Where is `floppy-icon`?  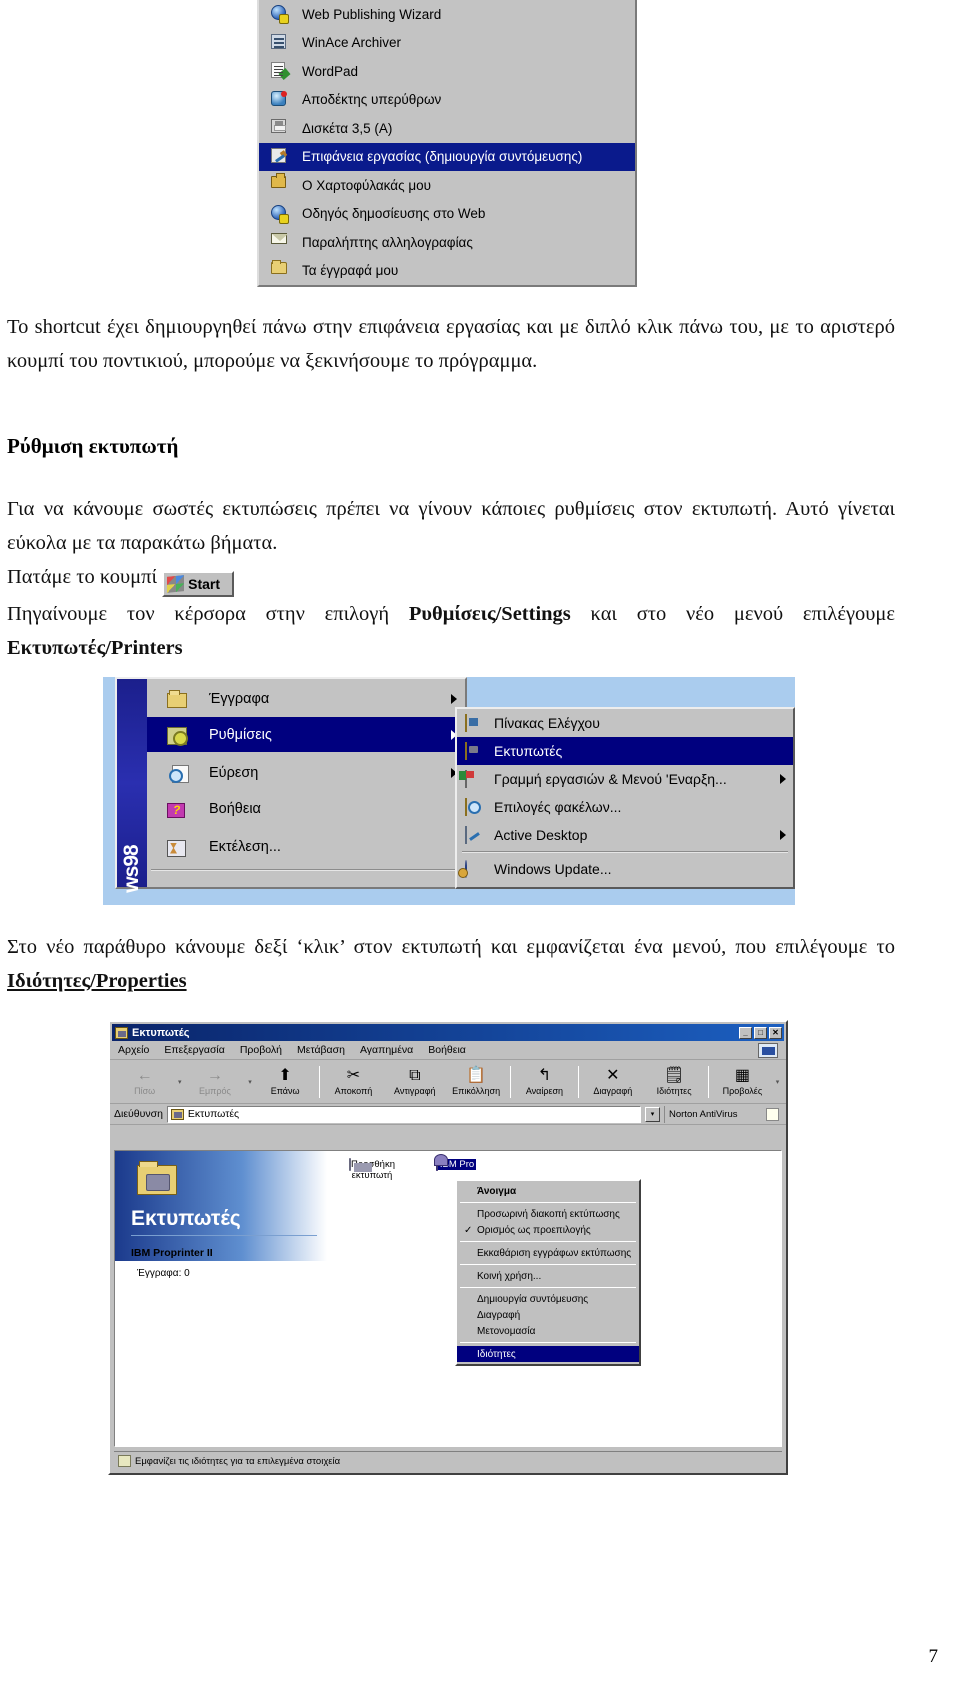
floppy-icon is located at coordinates (281, 128).